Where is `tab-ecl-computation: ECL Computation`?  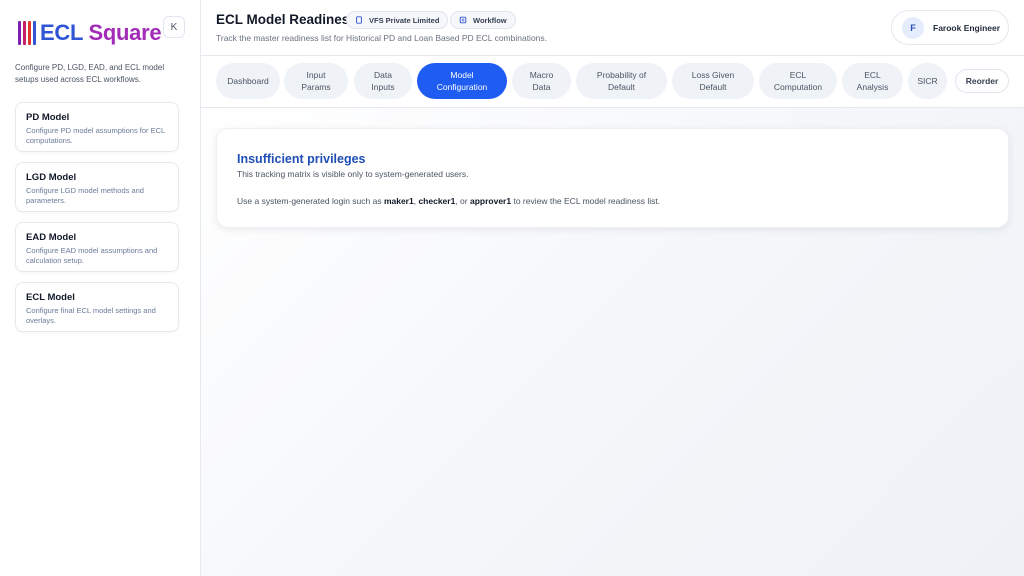
tab-ecl-computation: ECL Computation is located at coordinates (798, 81).